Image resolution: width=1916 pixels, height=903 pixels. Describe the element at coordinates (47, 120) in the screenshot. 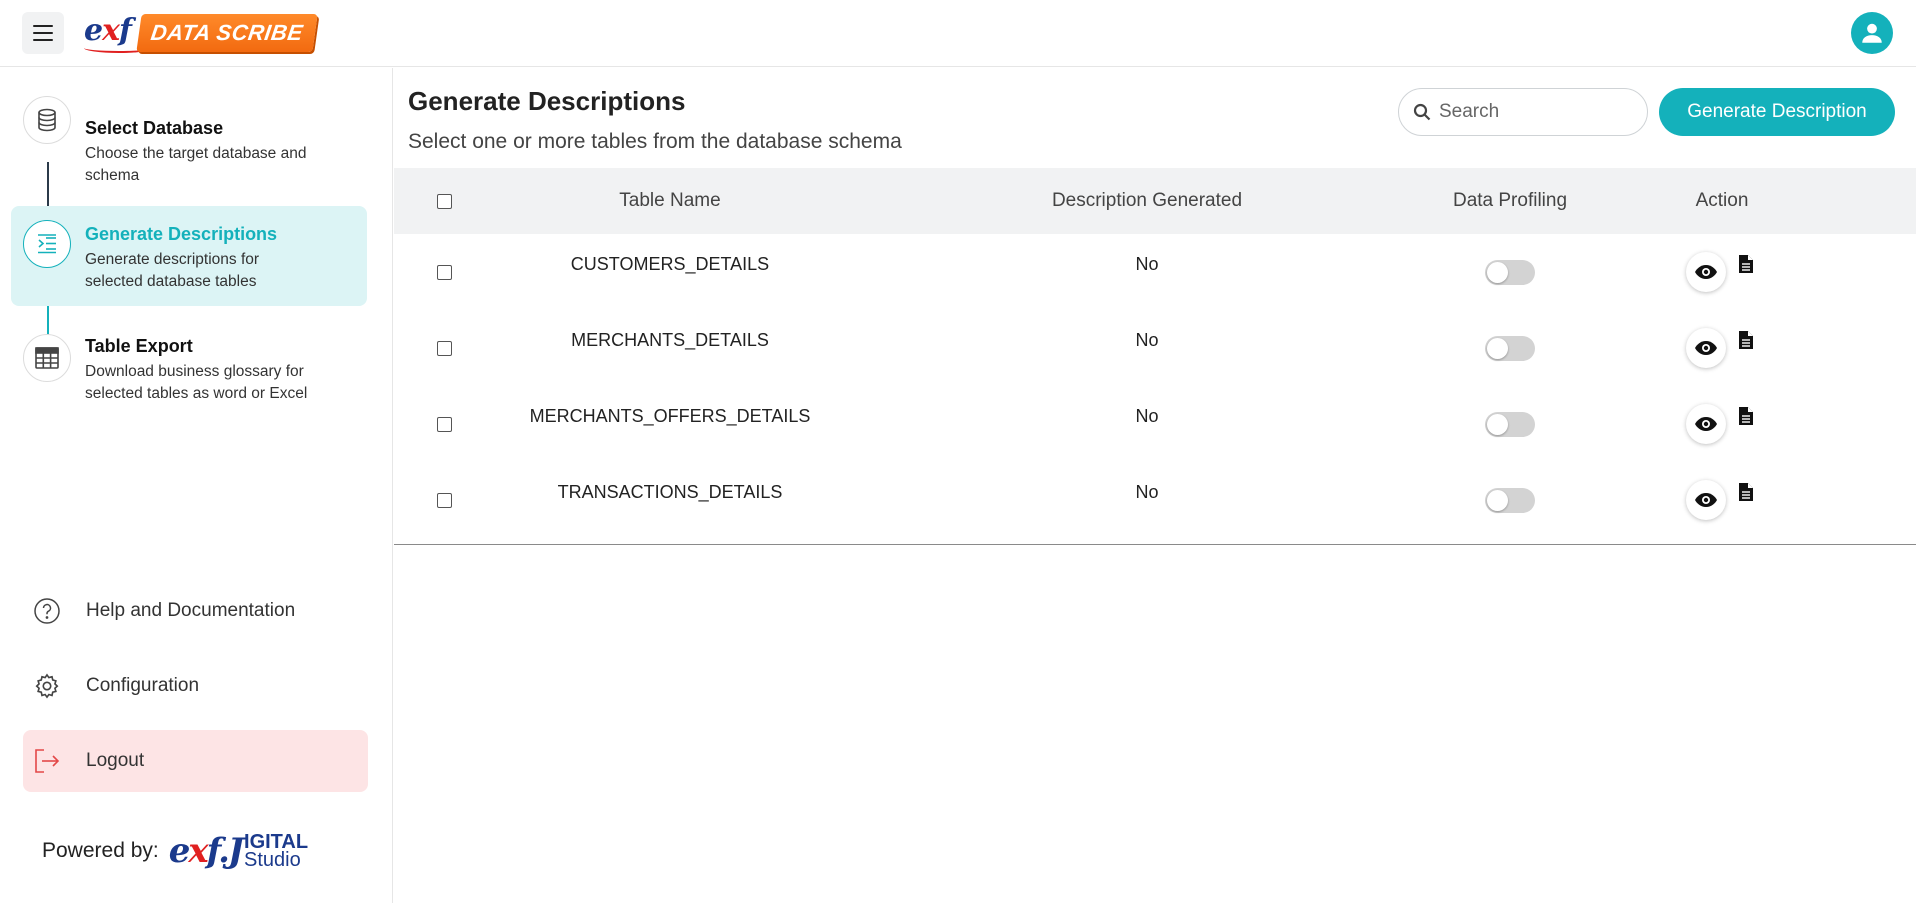

I see `database-icon` at that location.